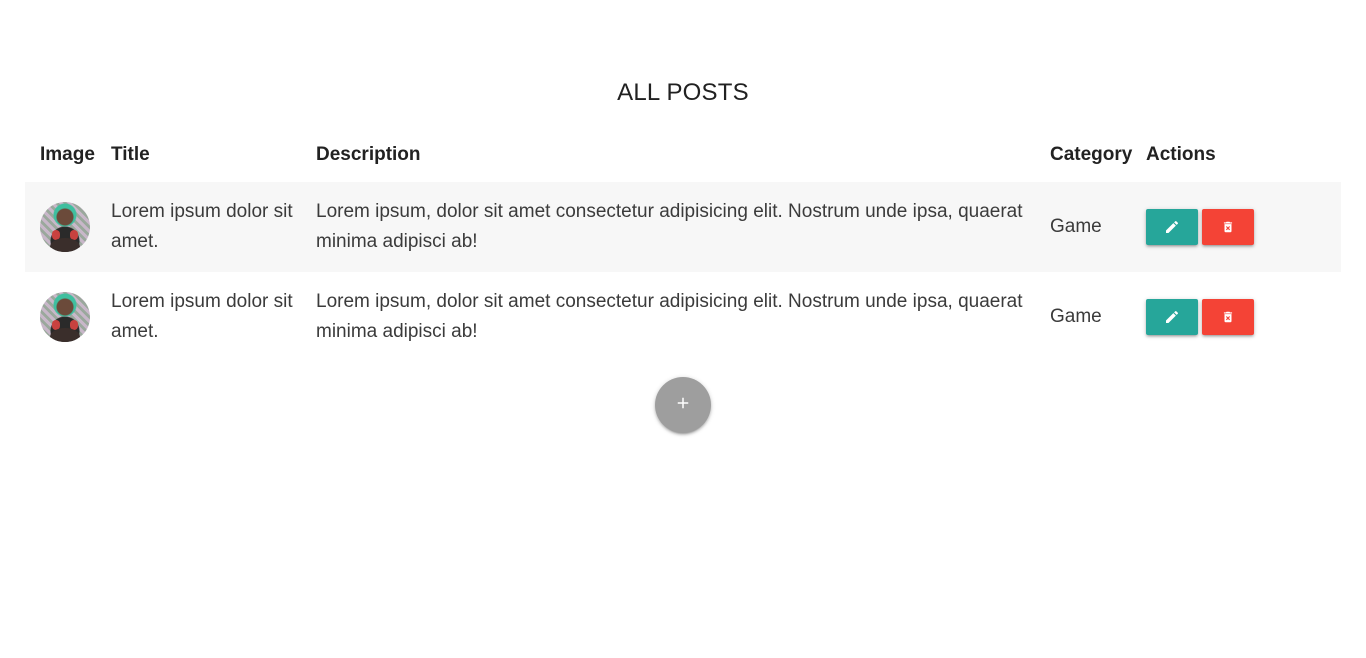 This screenshot has width=1366, height=658. I want to click on add-post-button, so click(683, 405).